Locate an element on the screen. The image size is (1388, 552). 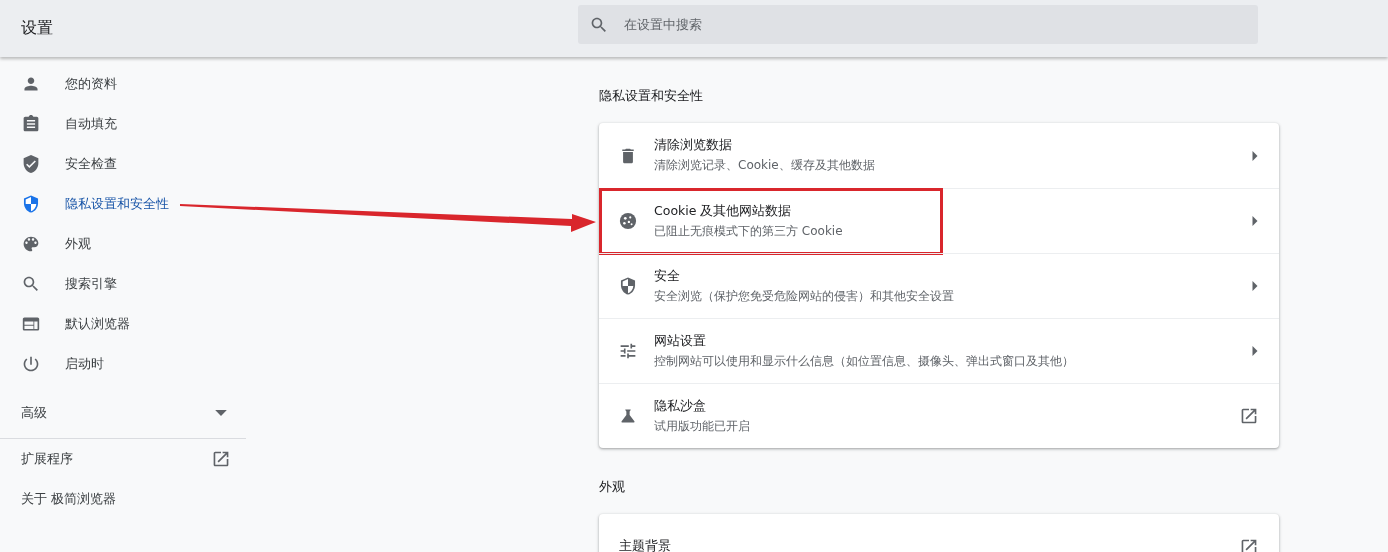
settings-row: Cookie 及其他网站数据 已阻止无痕模式下的第三方 Cookie is located at coordinates (939, 220).